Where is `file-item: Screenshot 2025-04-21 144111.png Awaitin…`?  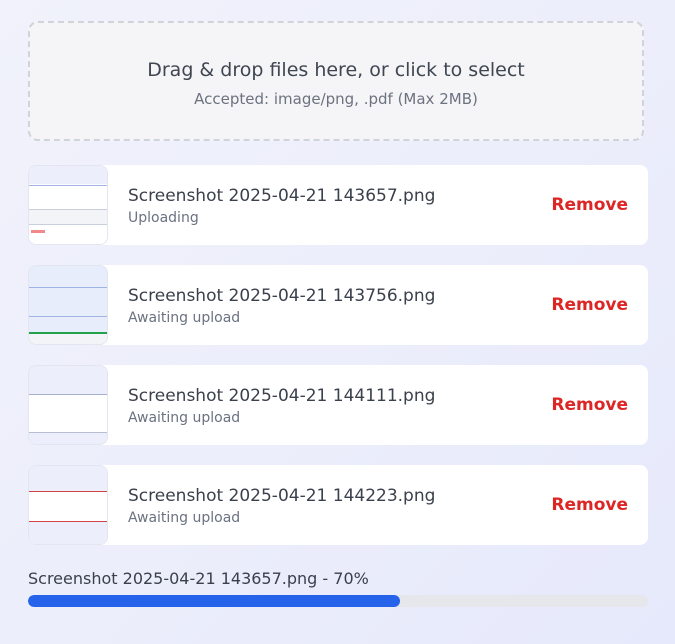
file-item: Screenshot 2025-04-21 144111.png Awaitin… is located at coordinates (338, 405).